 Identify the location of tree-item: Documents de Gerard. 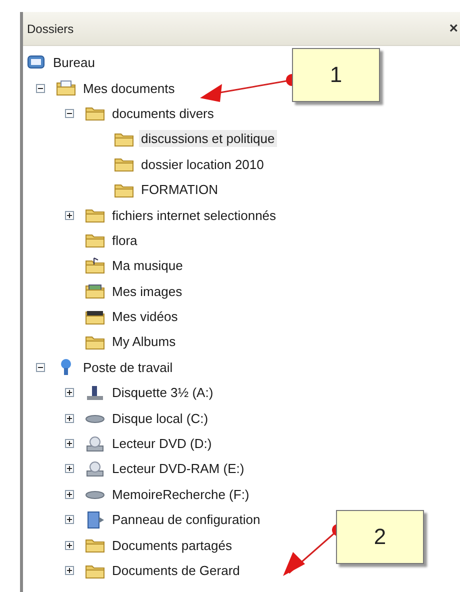
(176, 570).